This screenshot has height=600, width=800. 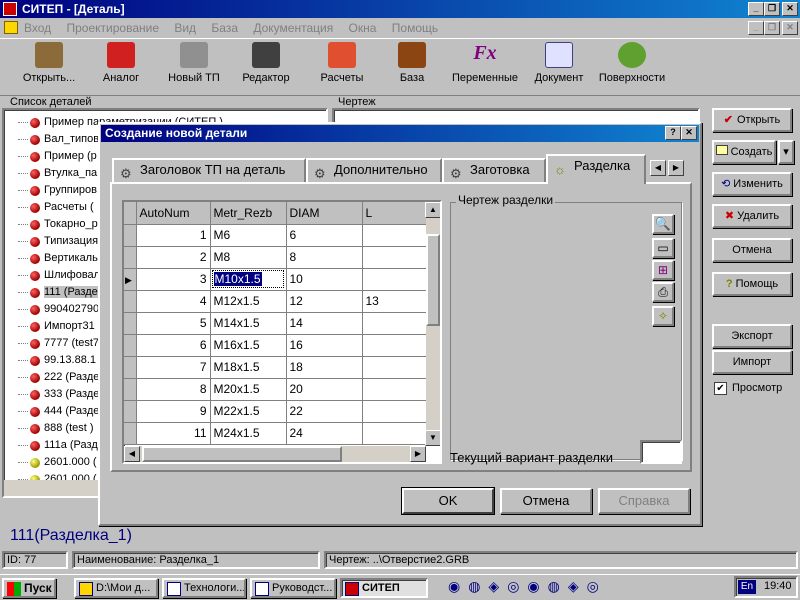 What do you see at coordinates (324, 367) in the screenshot?
I see `table-cell: 18` at bounding box center [324, 367].